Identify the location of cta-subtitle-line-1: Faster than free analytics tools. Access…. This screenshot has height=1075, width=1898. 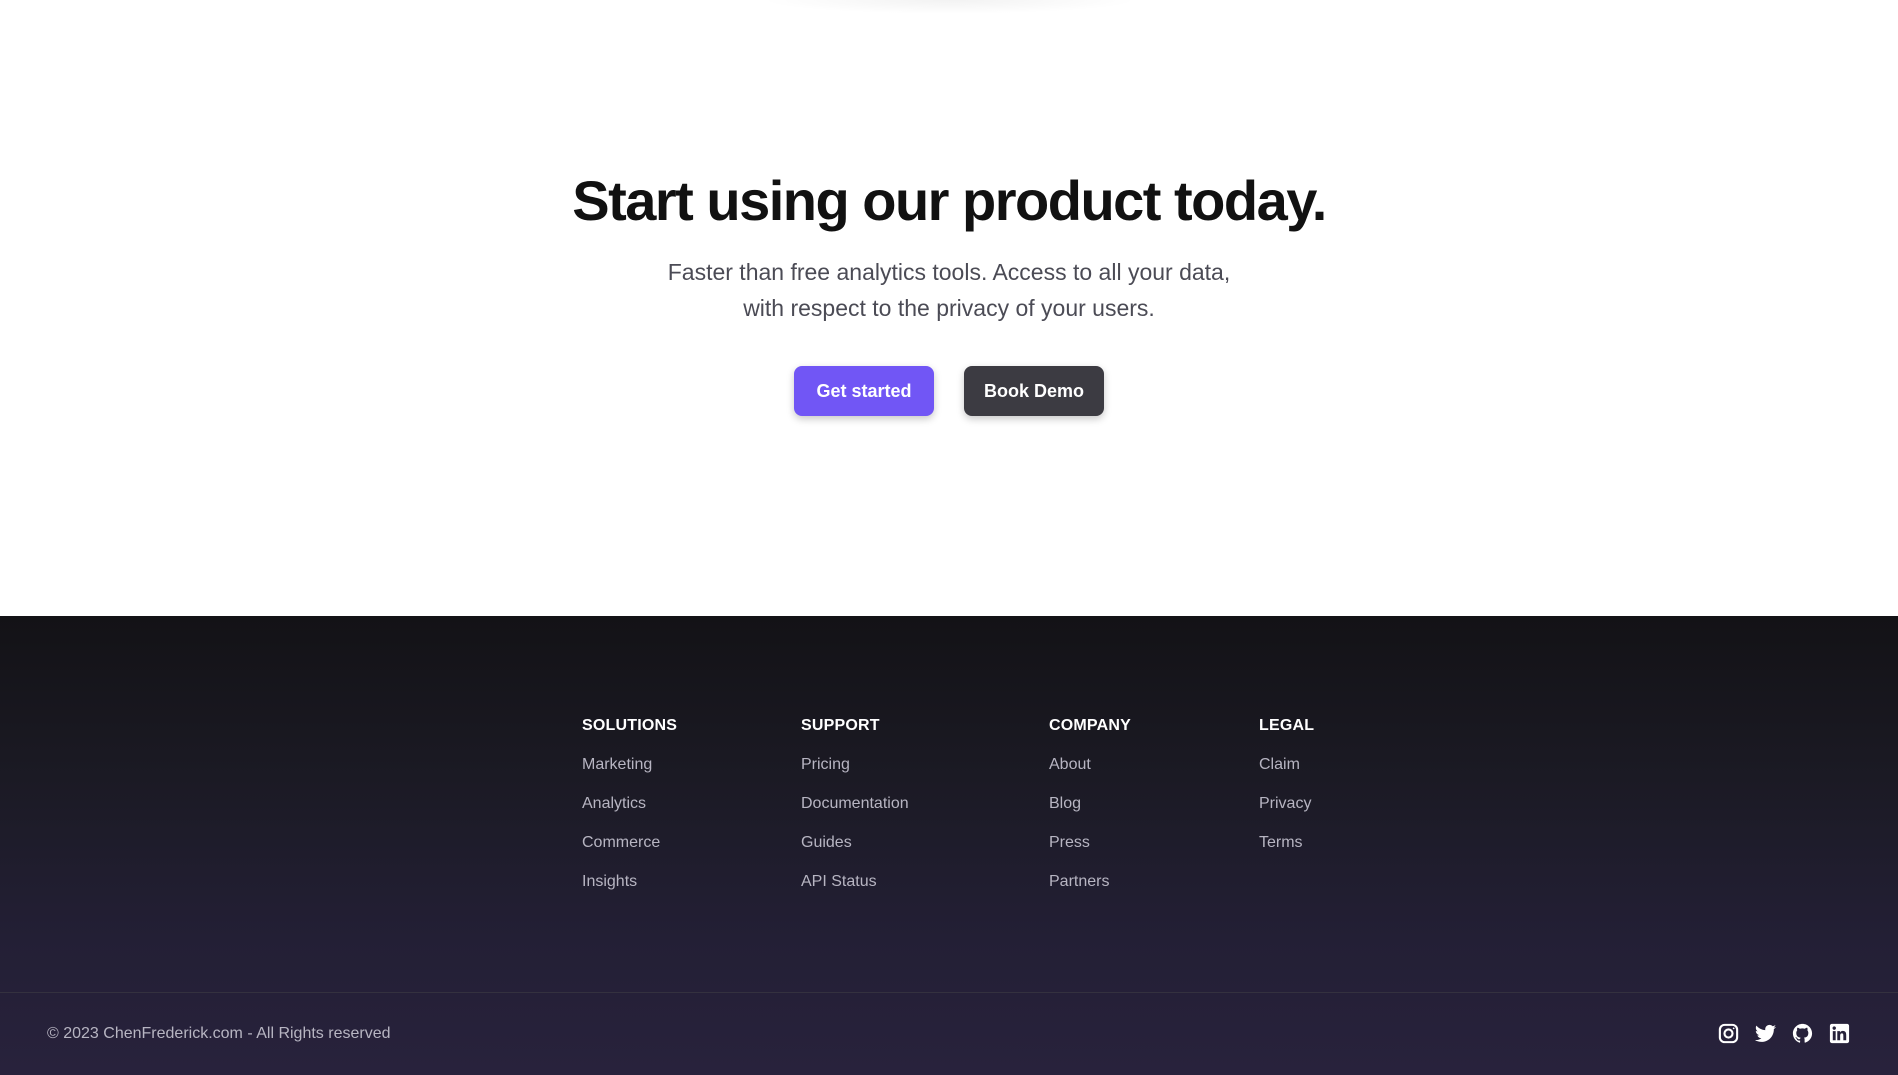
(949, 272).